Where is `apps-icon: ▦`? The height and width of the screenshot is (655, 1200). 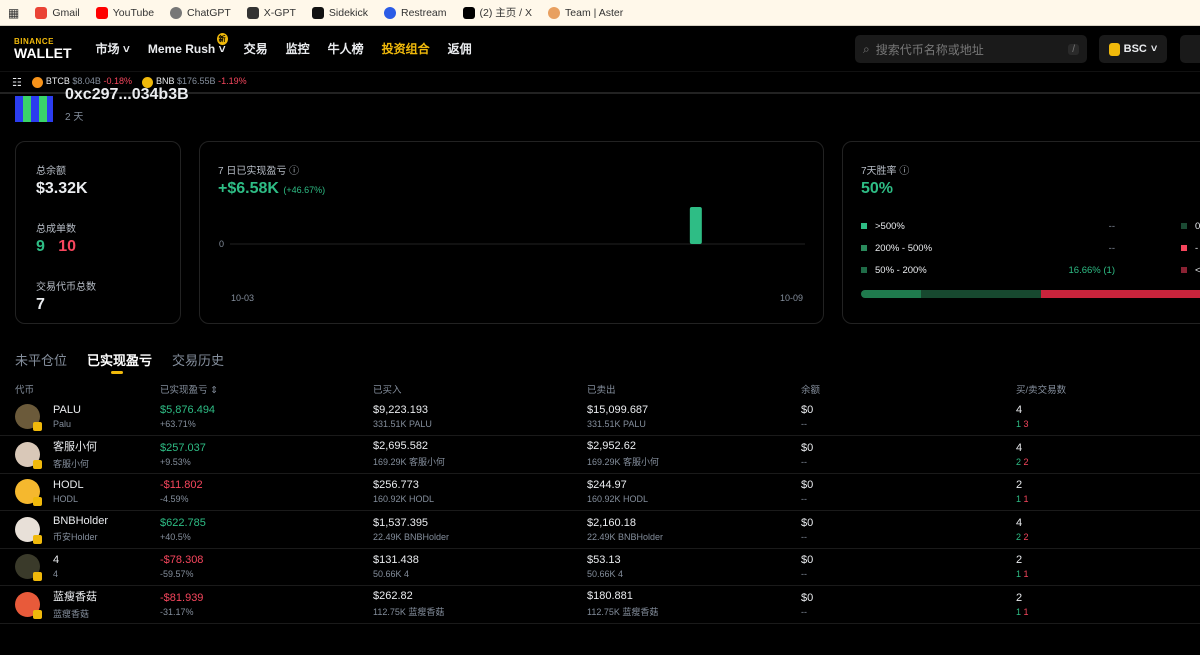 apps-icon: ▦ is located at coordinates (13, 13).